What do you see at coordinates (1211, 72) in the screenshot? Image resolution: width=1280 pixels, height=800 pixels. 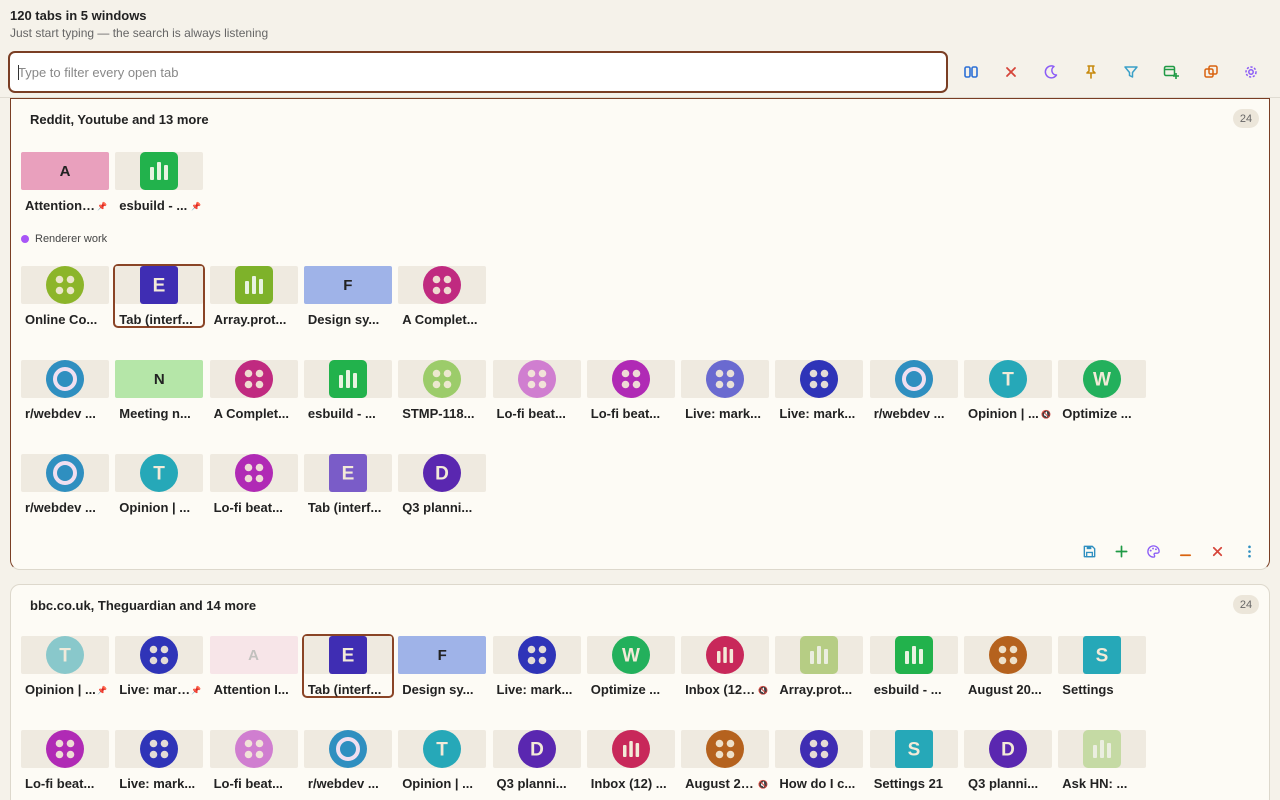 I see `duplicate-button` at bounding box center [1211, 72].